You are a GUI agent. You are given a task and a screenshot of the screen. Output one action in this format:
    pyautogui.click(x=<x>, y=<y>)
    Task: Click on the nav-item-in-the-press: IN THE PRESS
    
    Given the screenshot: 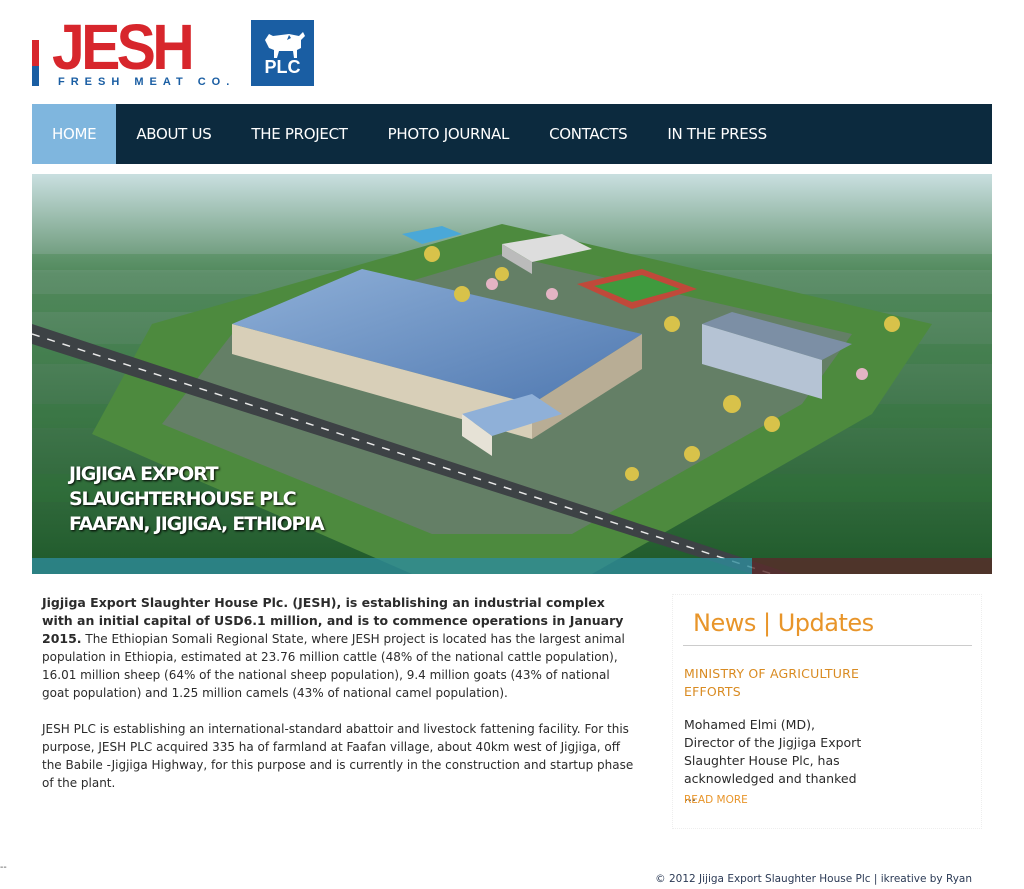 What is the action you would take?
    pyautogui.click(x=717, y=134)
    